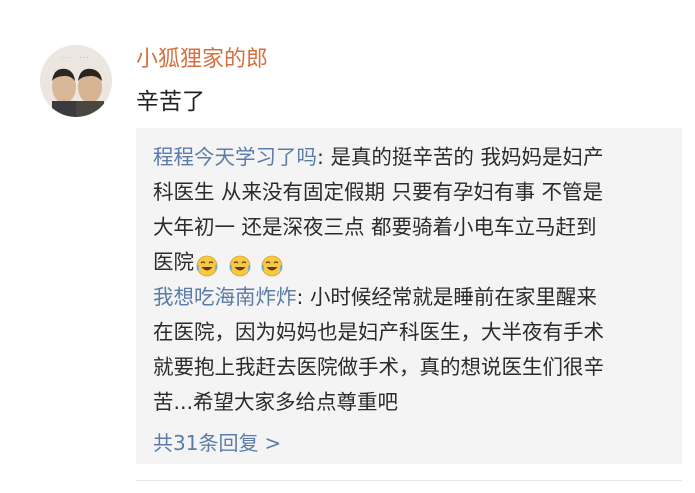 This screenshot has height=493, width=695. Describe the element at coordinates (378, 332) in the screenshot. I see `reply-line: 在医院，因为妈妈也是妇产科医生，大半夜有手术` at that location.